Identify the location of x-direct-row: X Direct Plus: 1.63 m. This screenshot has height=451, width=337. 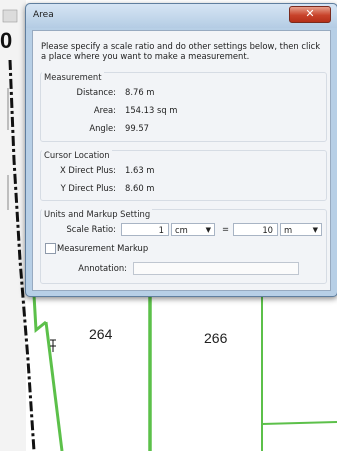
(183, 171).